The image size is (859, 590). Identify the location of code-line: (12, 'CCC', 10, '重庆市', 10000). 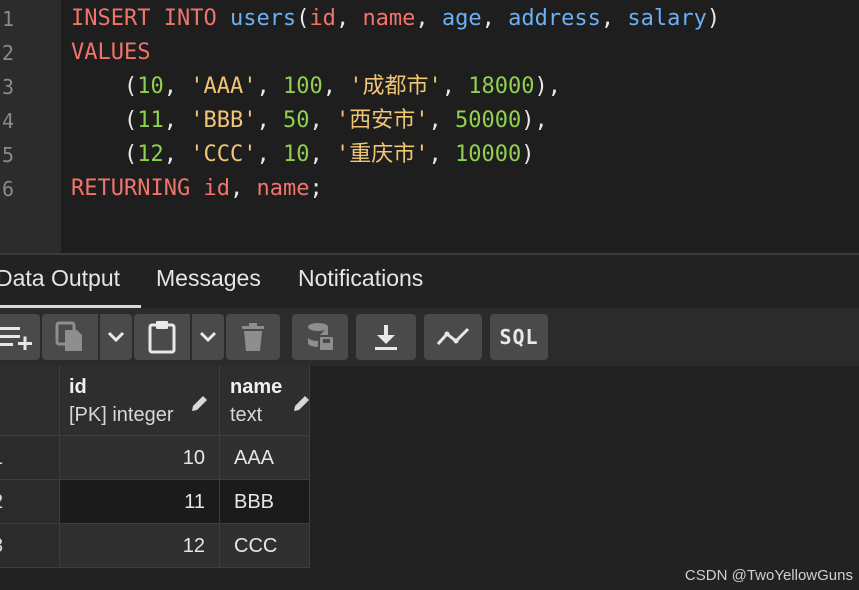
(302, 155).